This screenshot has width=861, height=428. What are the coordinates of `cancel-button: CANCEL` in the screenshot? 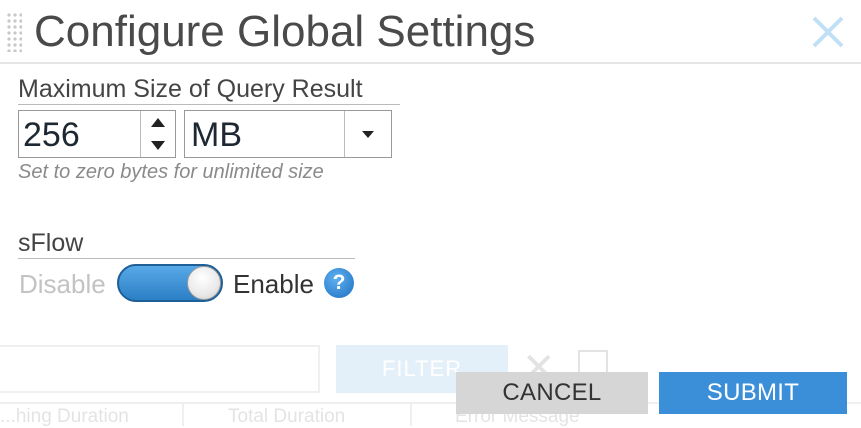 It's located at (552, 393).